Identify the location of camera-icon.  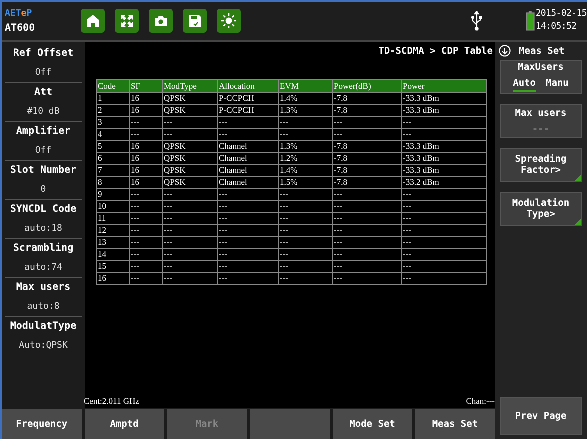
(161, 21).